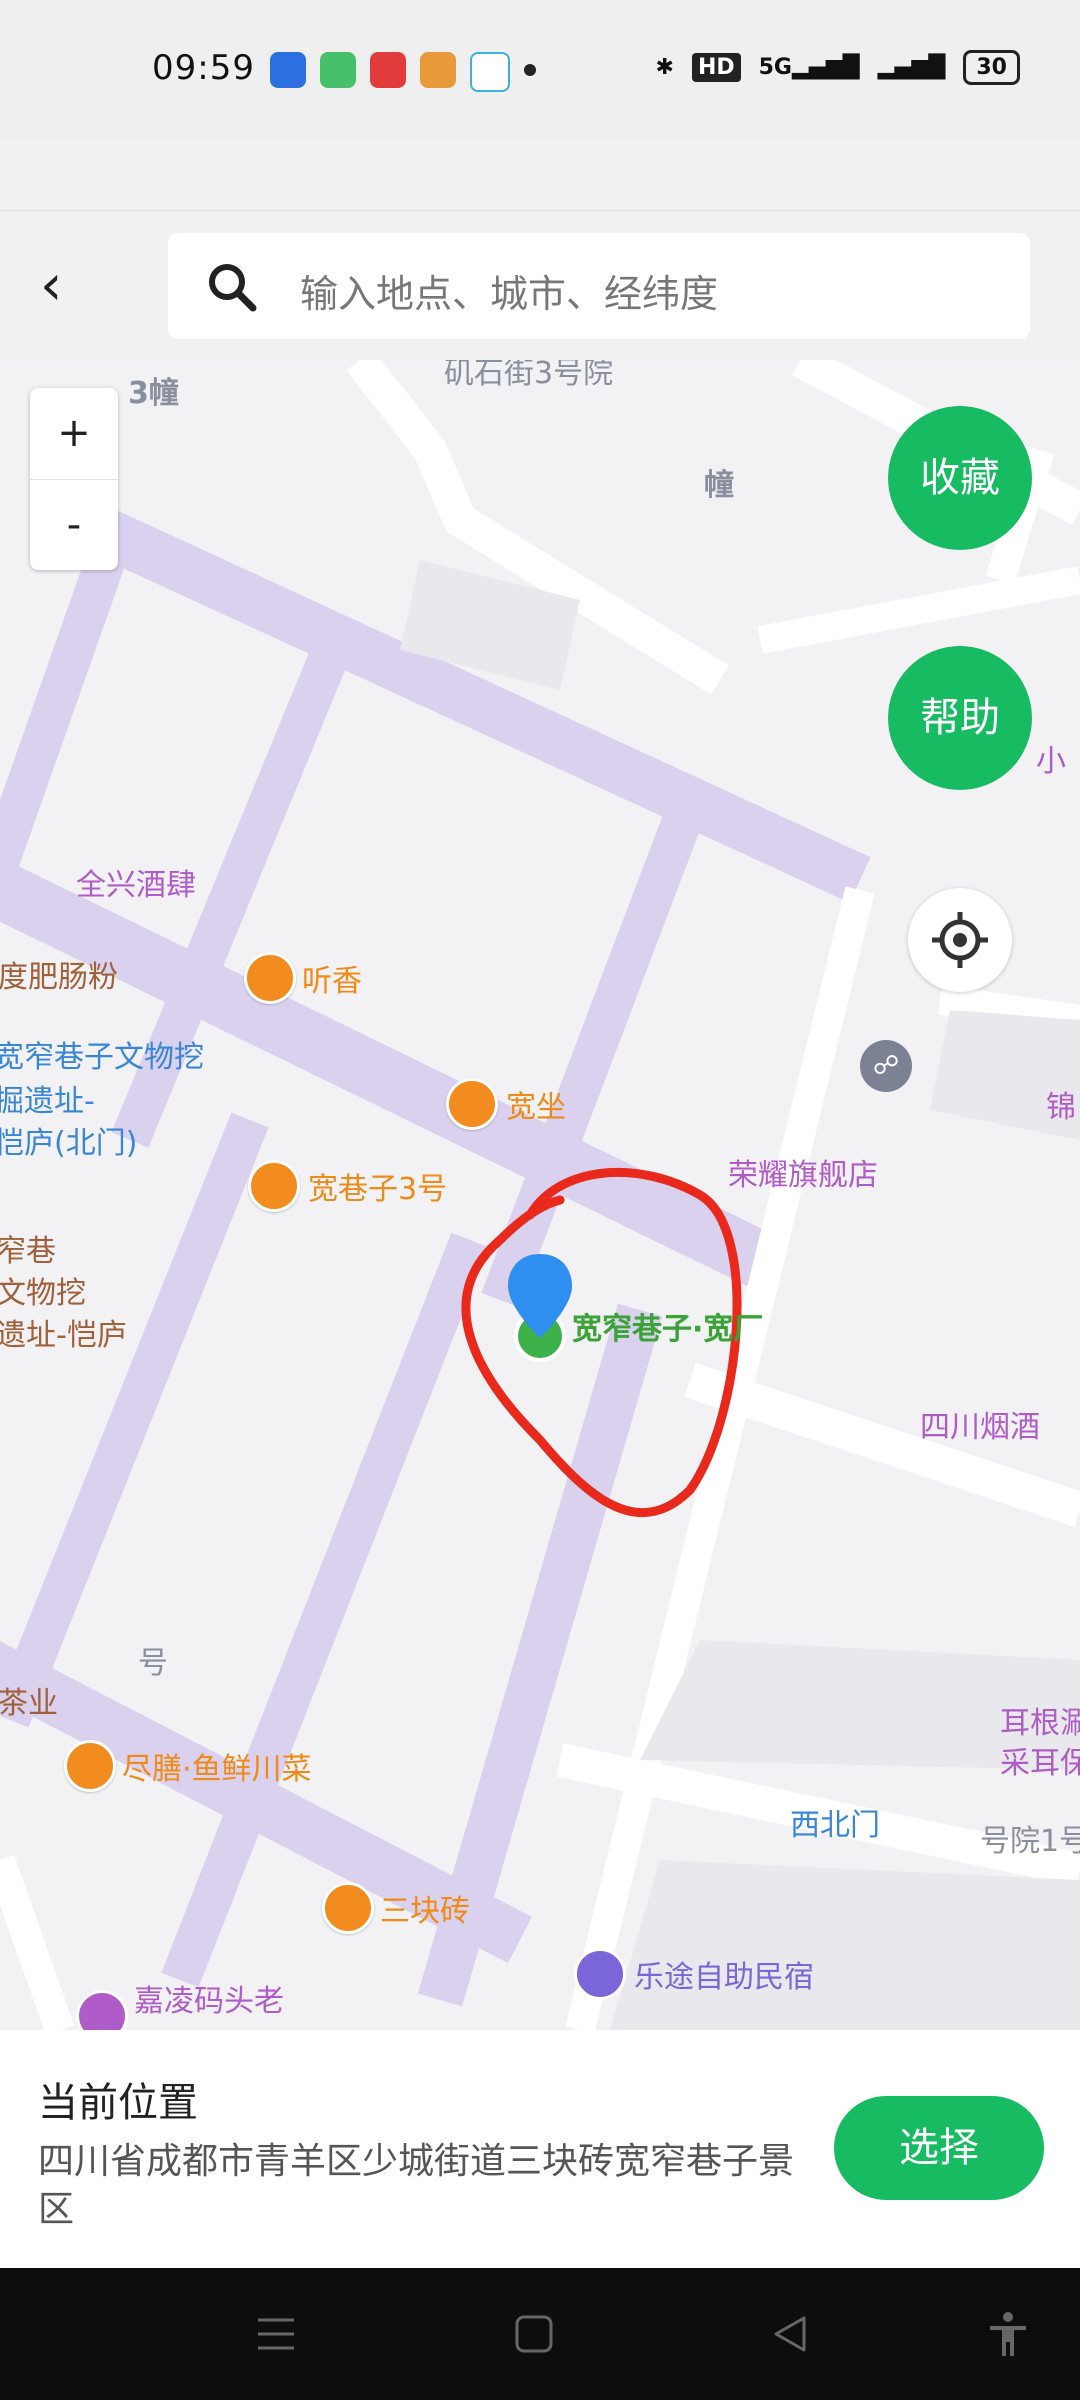 The width and height of the screenshot is (1080, 2400). I want to click on locate-button, so click(960, 940).